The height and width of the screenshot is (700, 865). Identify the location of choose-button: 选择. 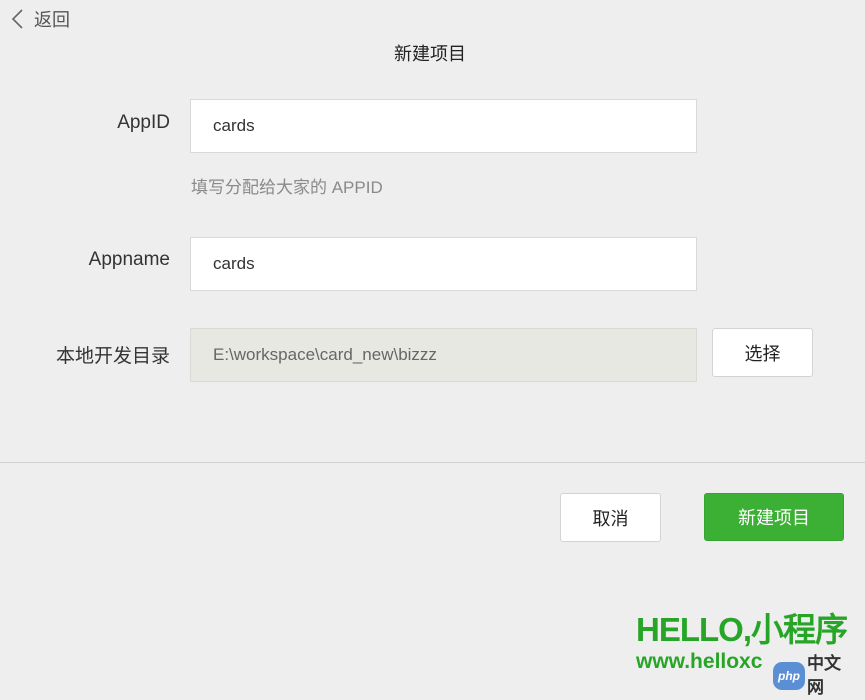
(762, 352).